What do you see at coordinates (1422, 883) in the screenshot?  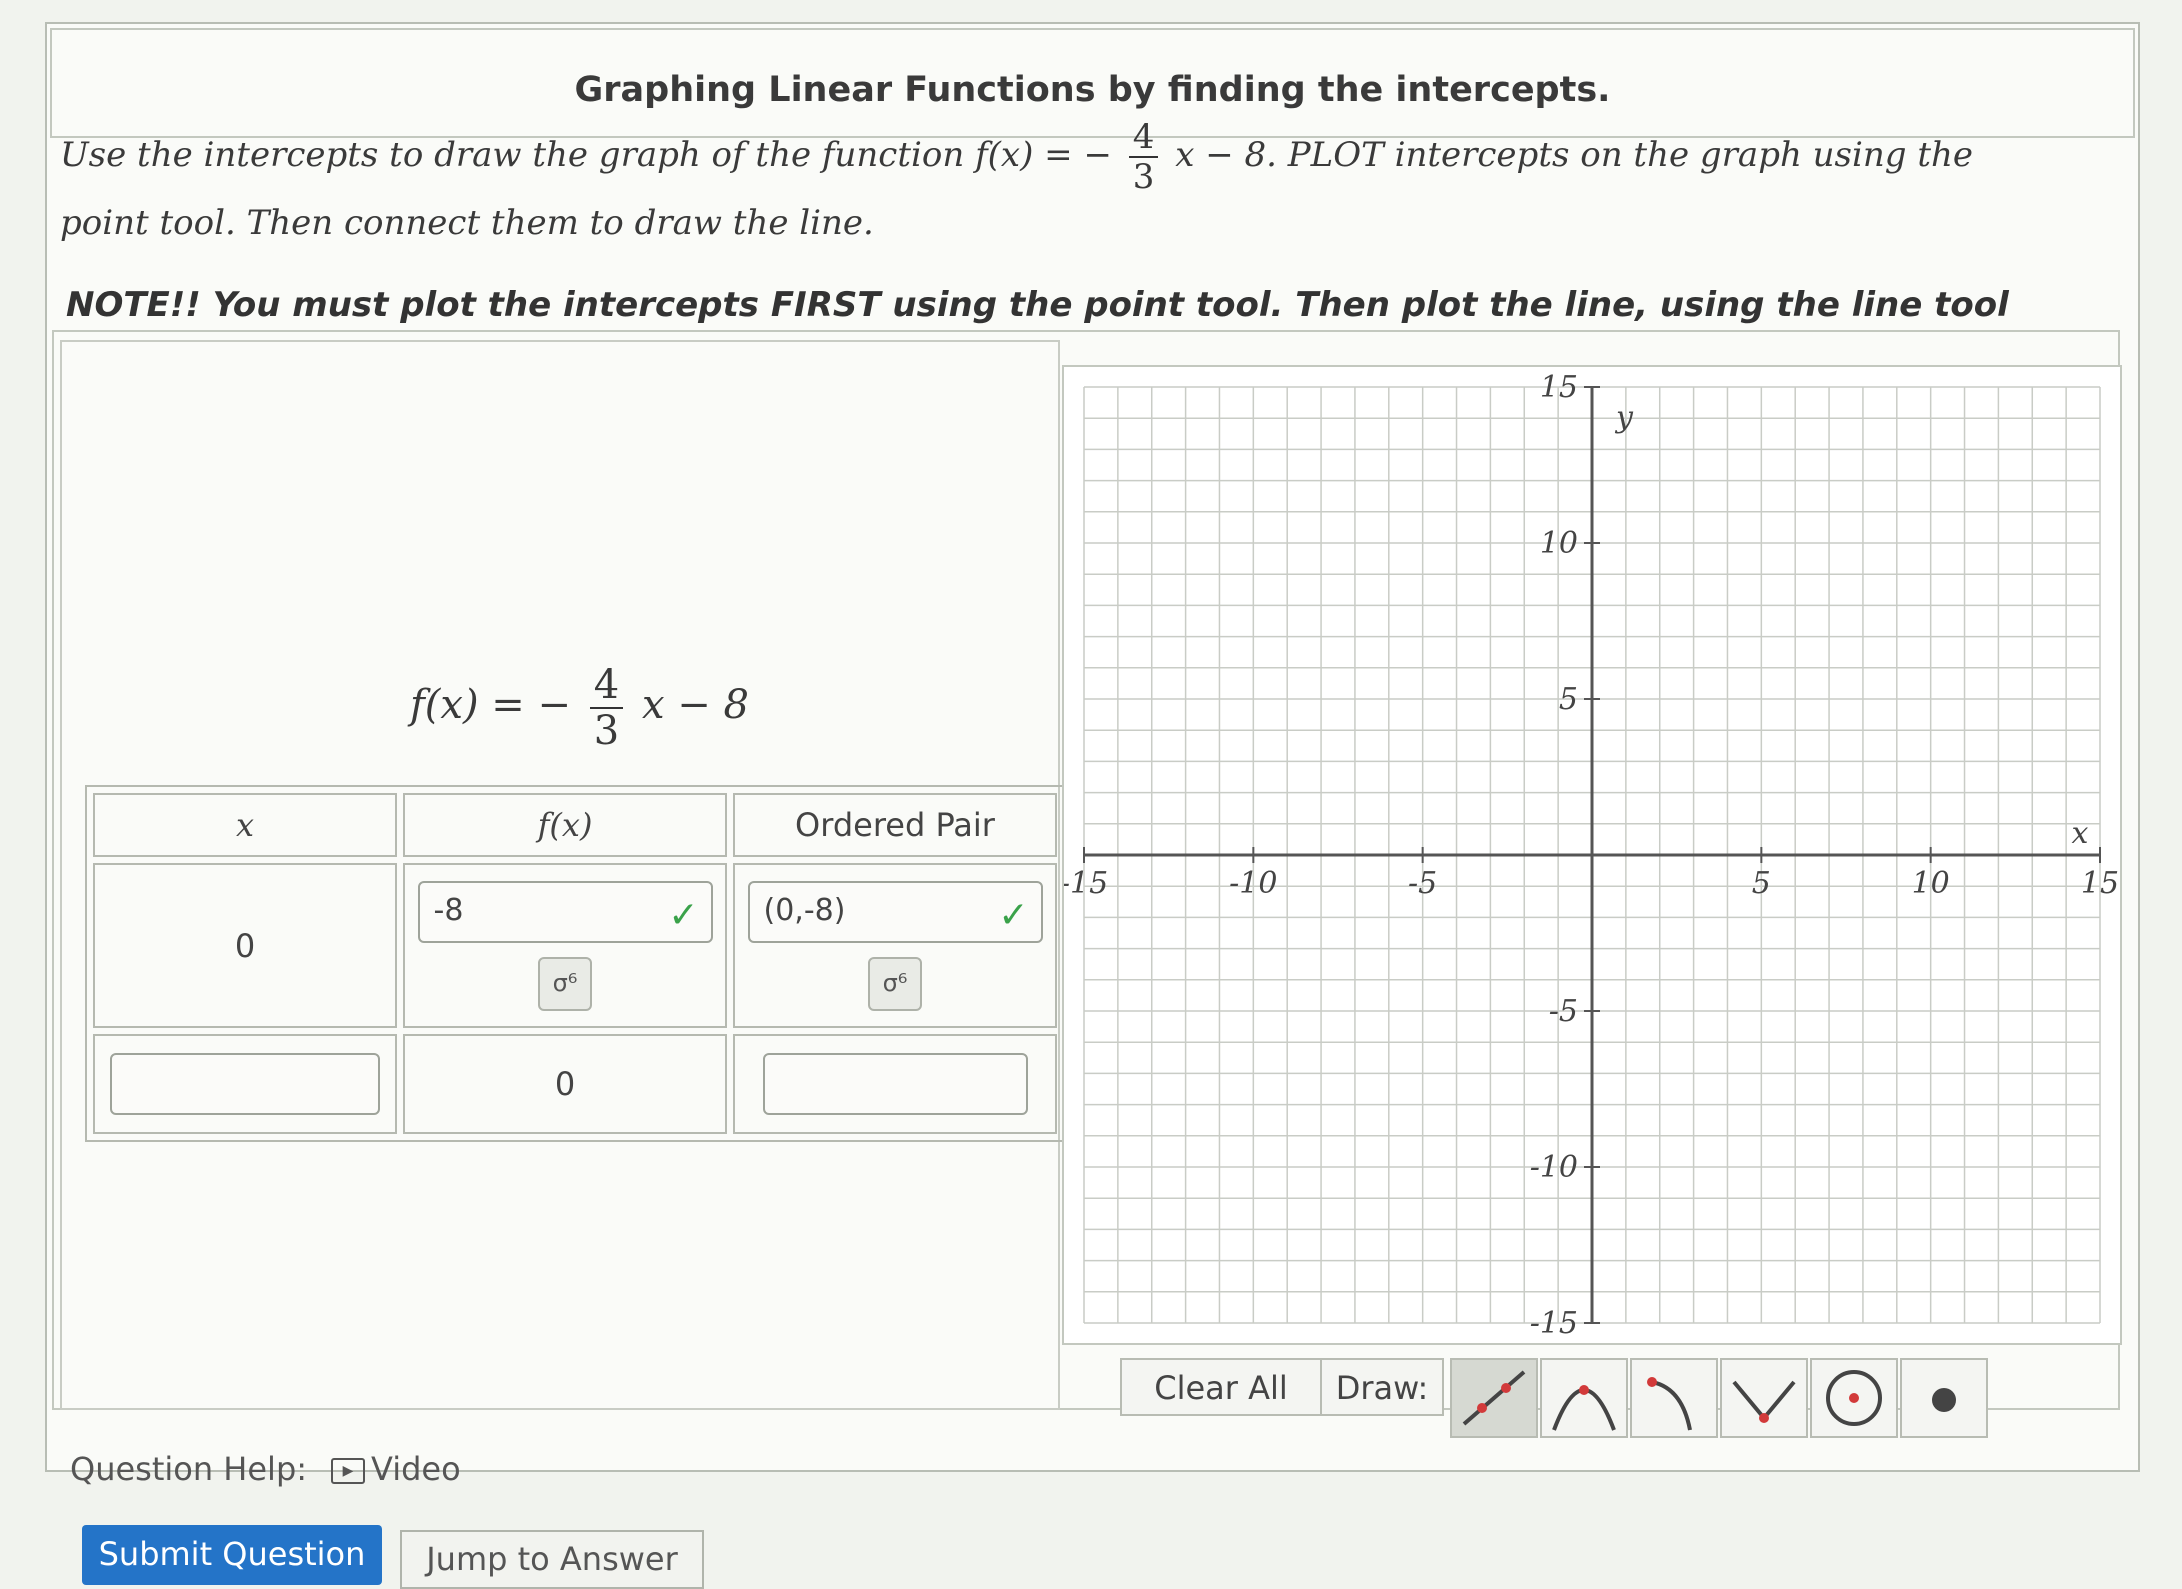 I see `x-tick-label: -5` at bounding box center [1422, 883].